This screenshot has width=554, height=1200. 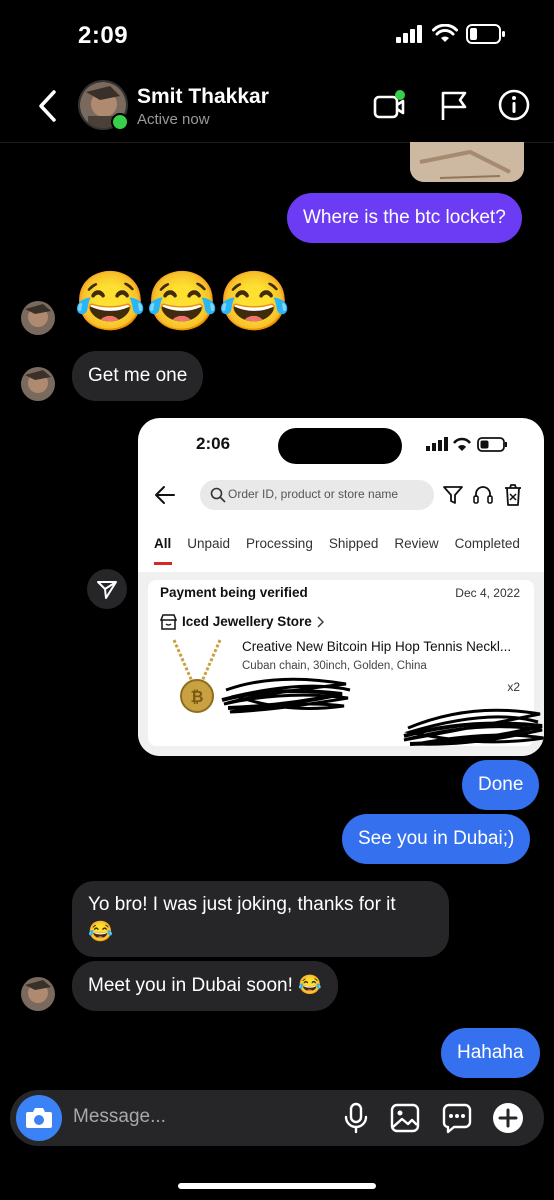 What do you see at coordinates (485, 34) in the screenshot?
I see `battery-icon` at bounding box center [485, 34].